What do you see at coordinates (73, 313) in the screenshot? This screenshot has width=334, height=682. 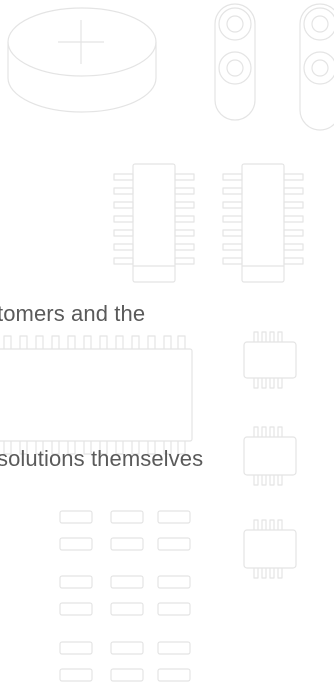 I see `body-text-line: tomers and the` at bounding box center [73, 313].